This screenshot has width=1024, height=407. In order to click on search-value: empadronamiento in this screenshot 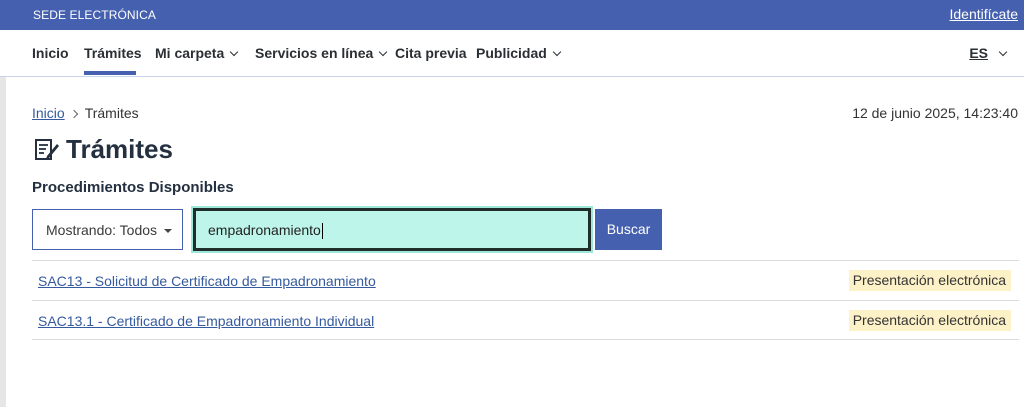, I will do `click(264, 230)`.